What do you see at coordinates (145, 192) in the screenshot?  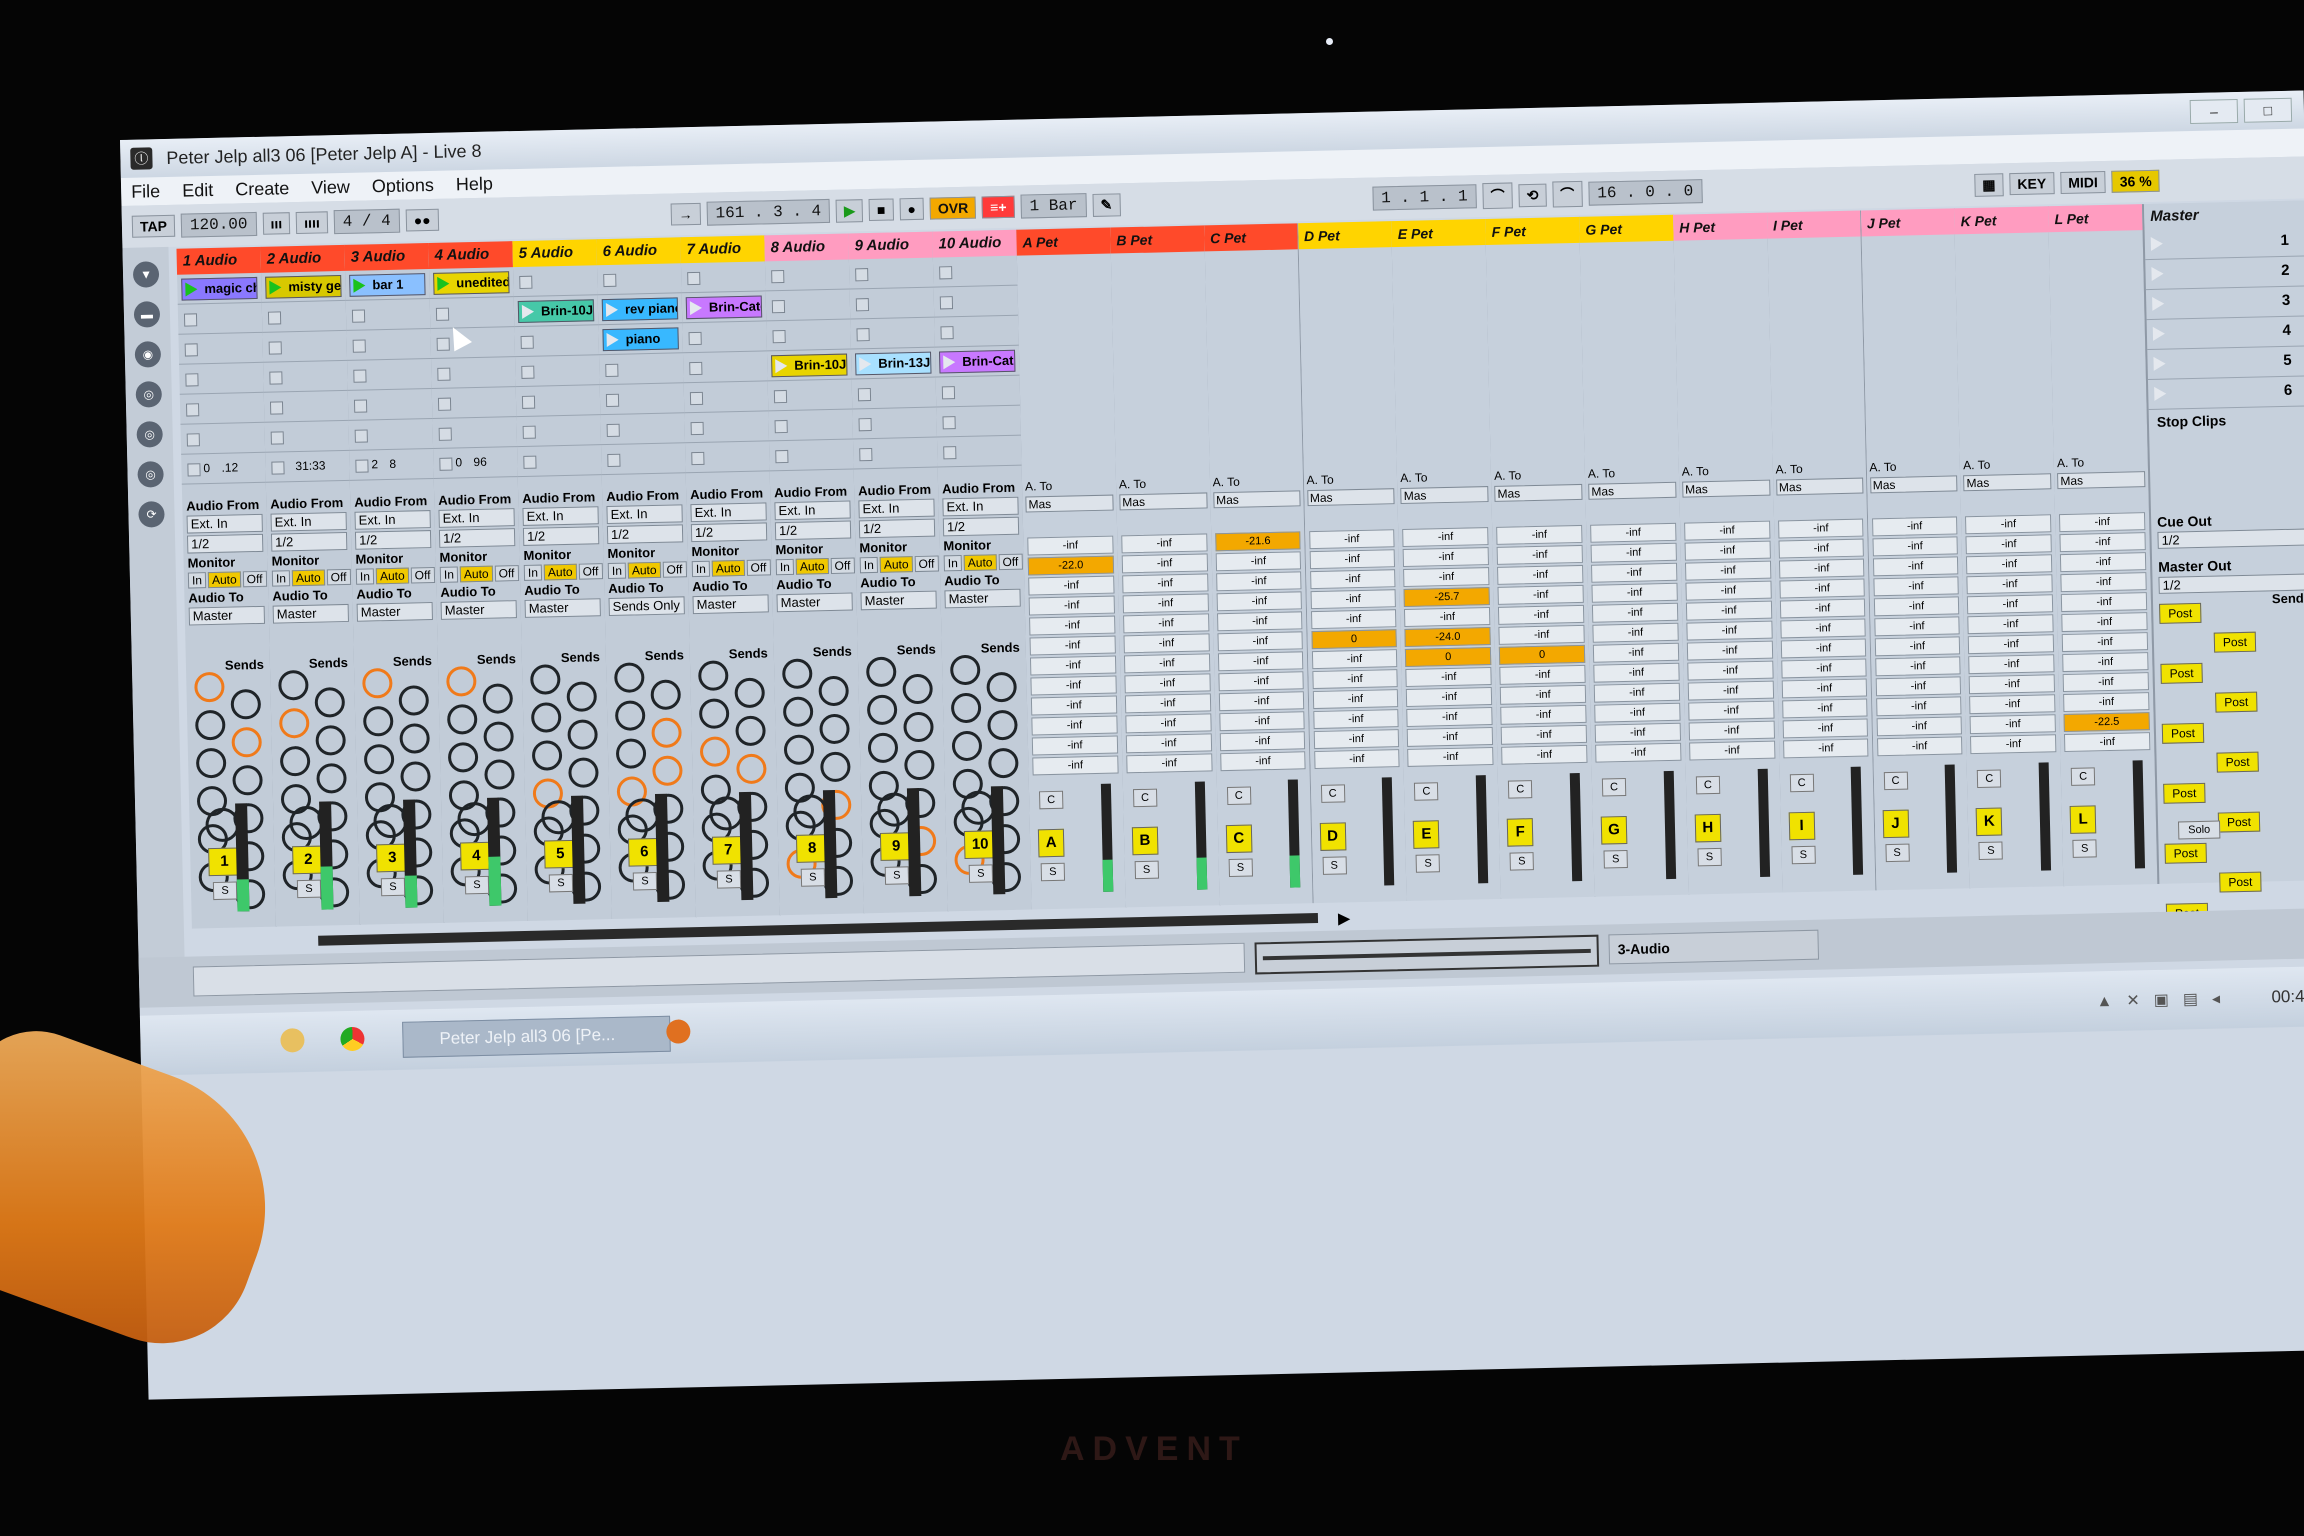 I see `menu-file: File` at bounding box center [145, 192].